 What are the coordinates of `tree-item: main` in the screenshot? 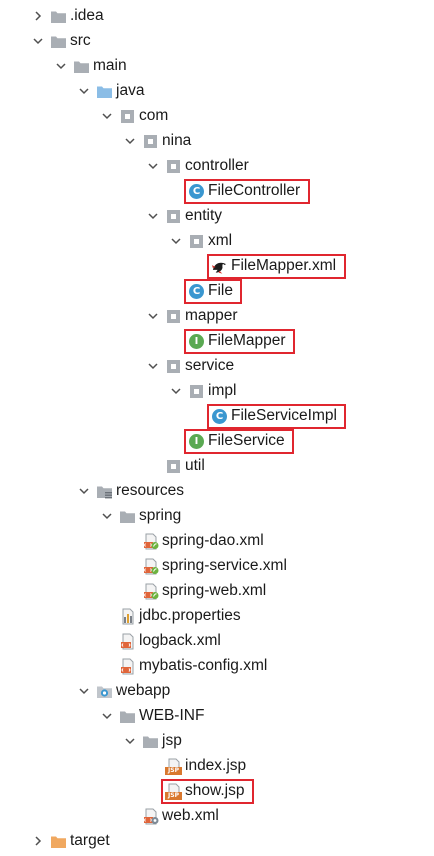 It's located at (217, 66).